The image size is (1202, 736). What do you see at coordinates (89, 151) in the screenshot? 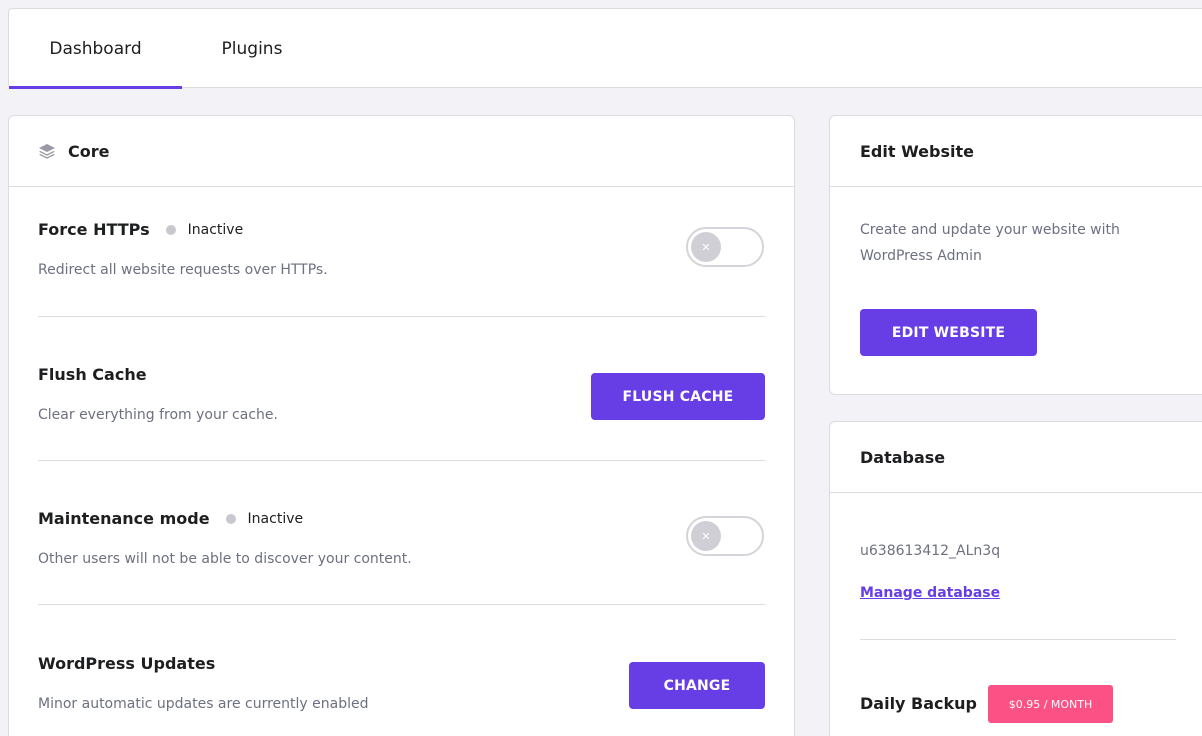
I see `core-title: Core` at bounding box center [89, 151].